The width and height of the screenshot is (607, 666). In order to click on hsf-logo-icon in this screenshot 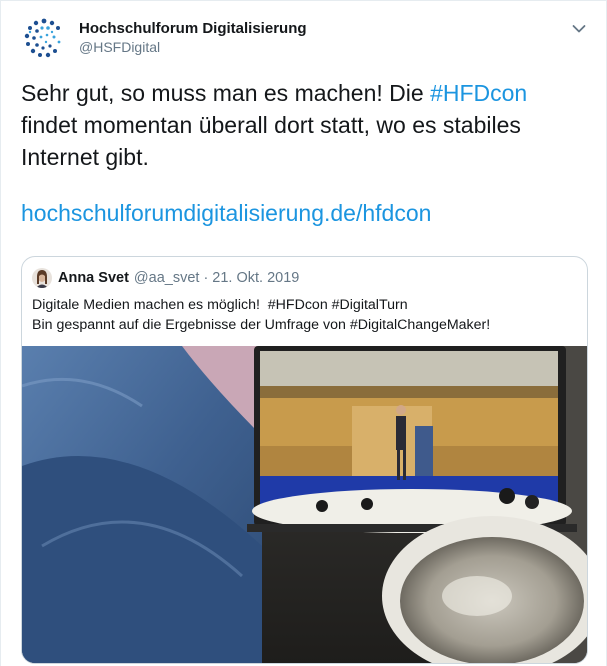, I will do `click(44, 38)`.